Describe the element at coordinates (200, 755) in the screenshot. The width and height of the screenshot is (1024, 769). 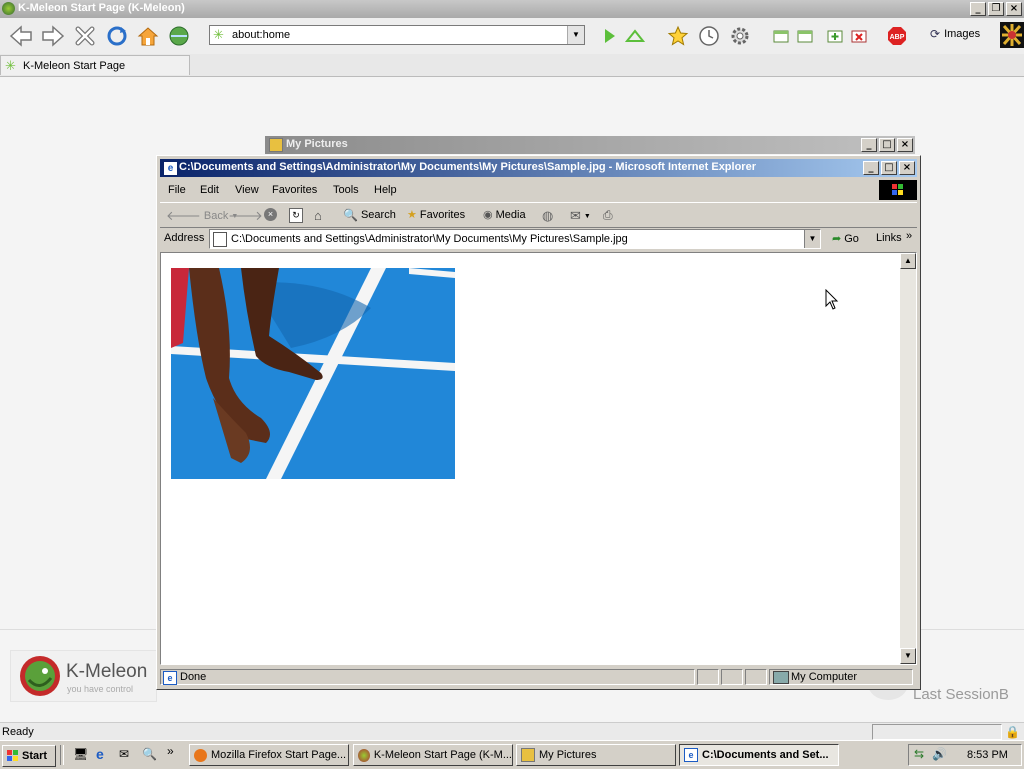
I see `firefox-icon` at that location.